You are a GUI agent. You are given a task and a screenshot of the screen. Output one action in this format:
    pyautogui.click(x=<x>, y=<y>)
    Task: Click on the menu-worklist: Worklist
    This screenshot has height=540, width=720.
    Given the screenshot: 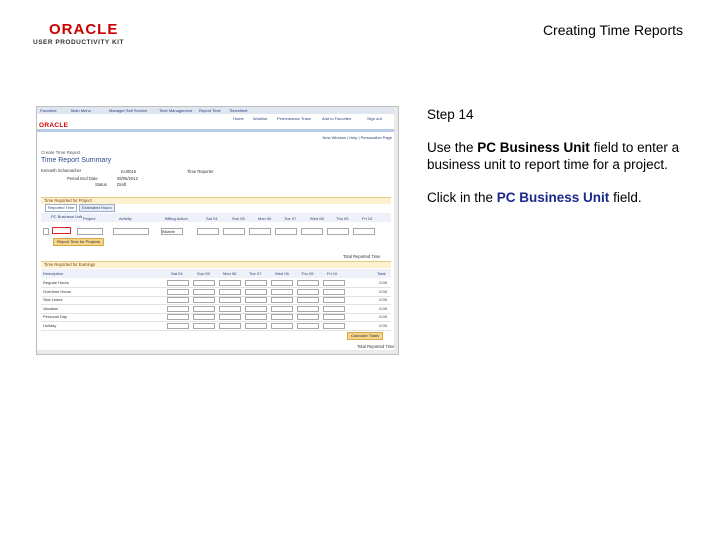 What is the action you would take?
    pyautogui.click(x=260, y=118)
    